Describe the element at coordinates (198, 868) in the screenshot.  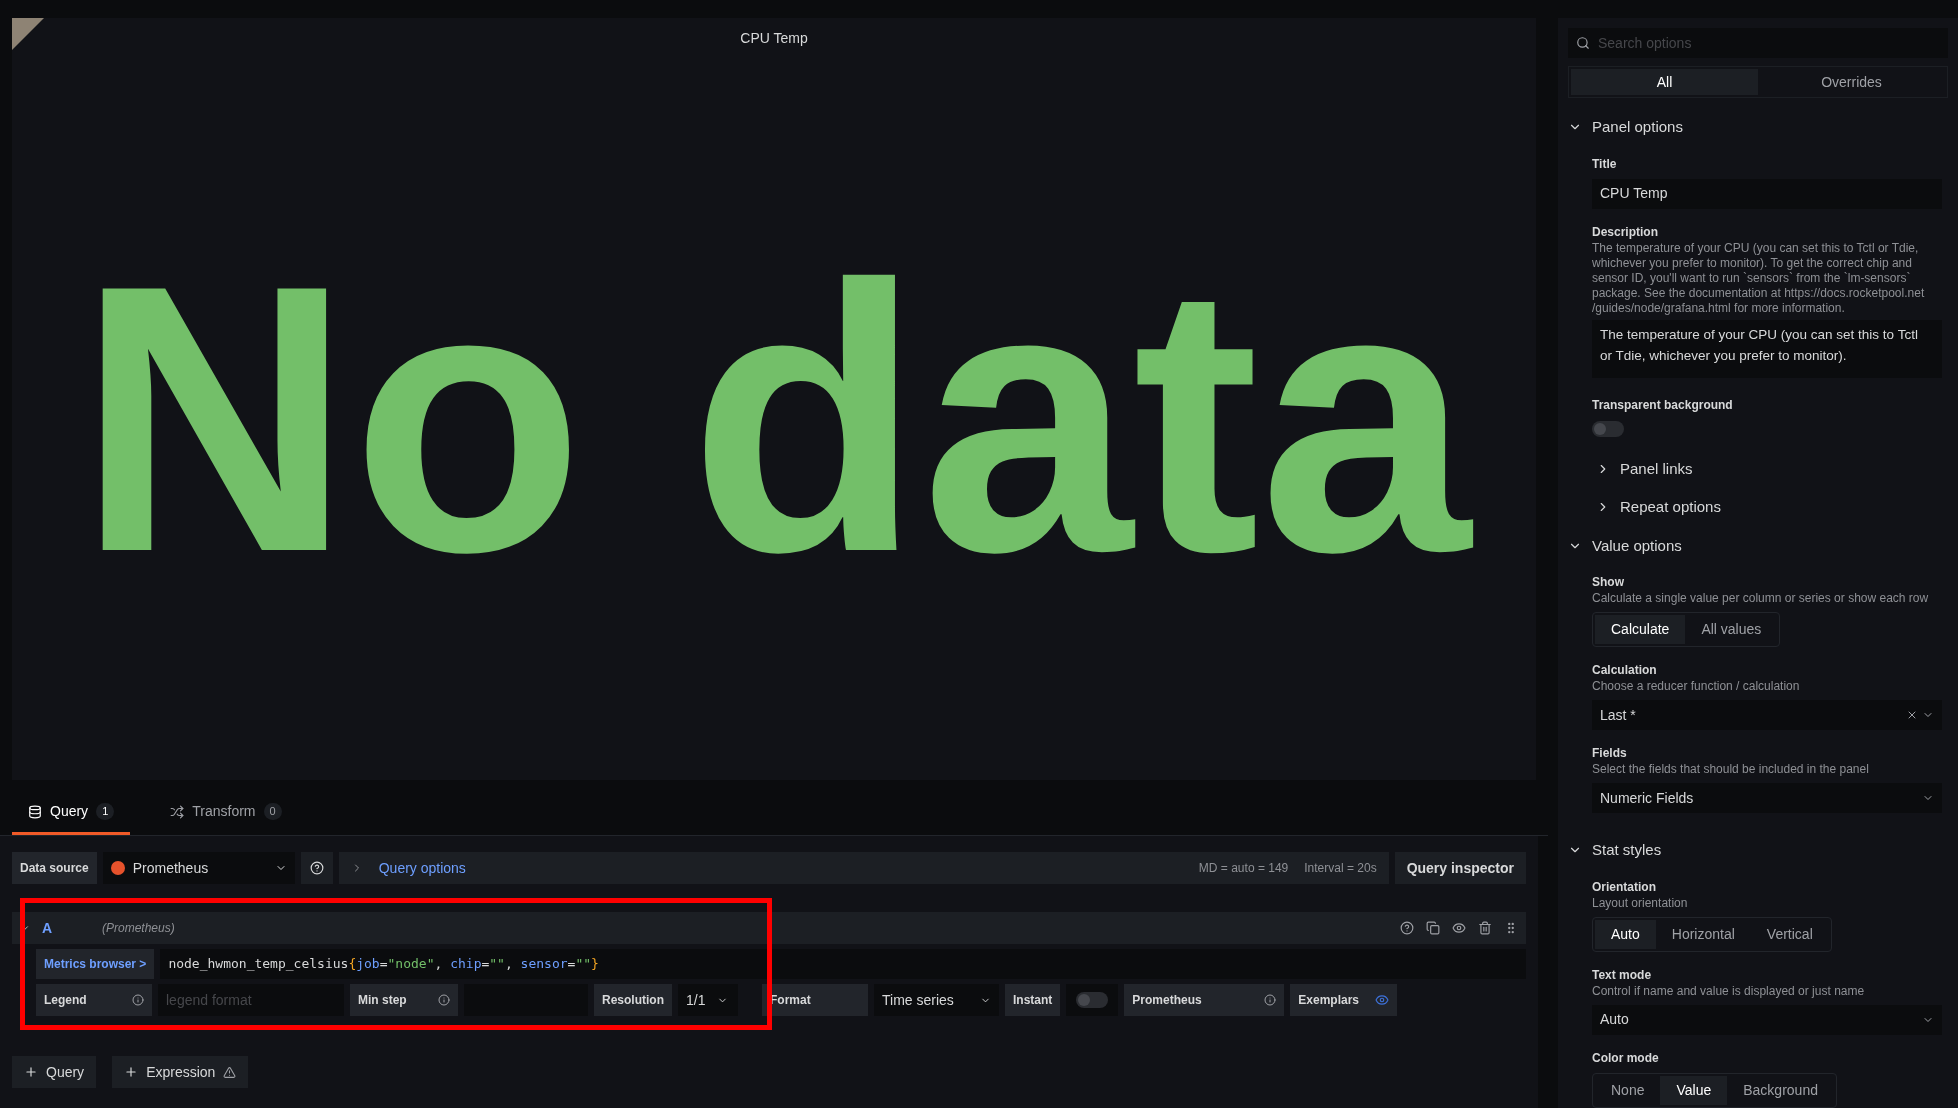
I see `datasource-picker: Prometheus` at that location.